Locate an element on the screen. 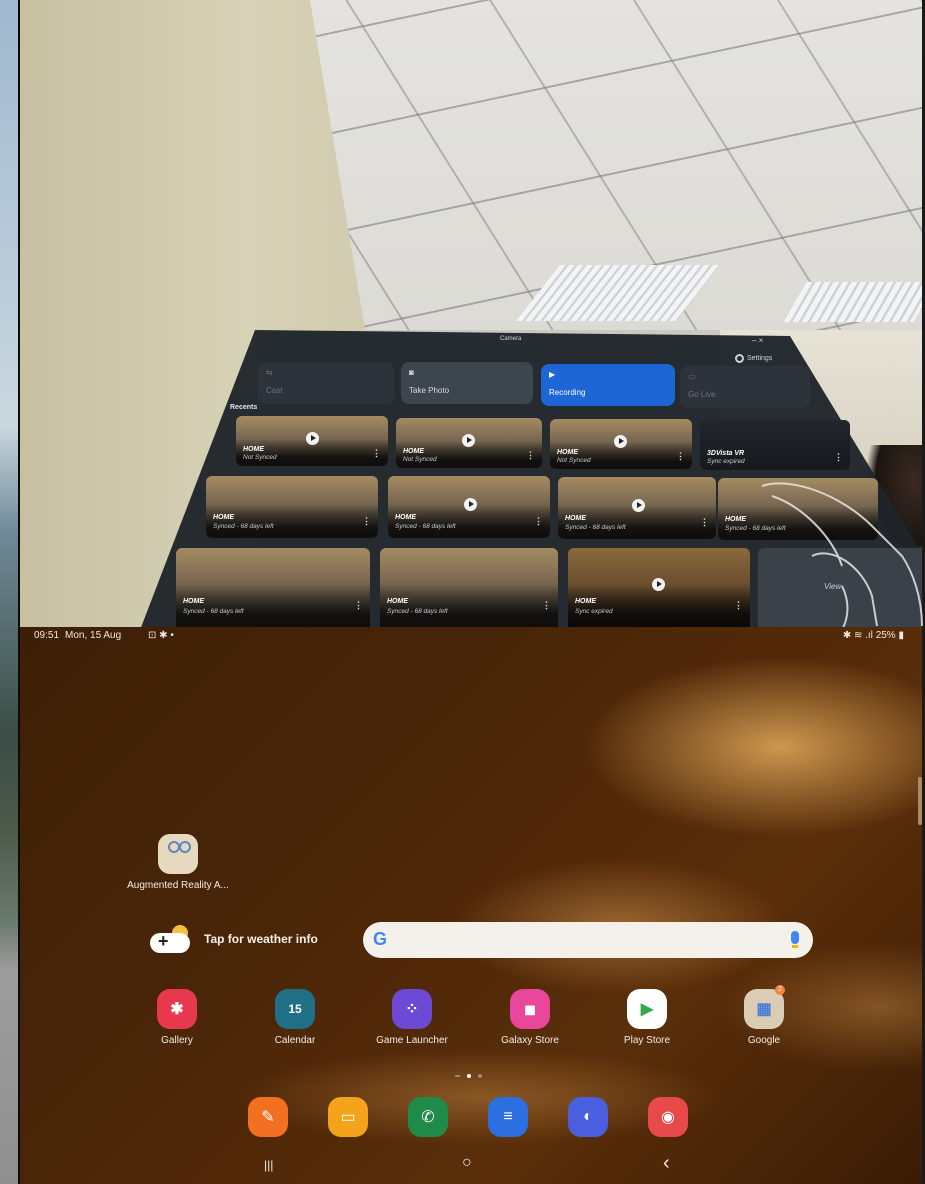  app-galaxy-store: ◼ Galaxy Store is located at coordinates (530, 1017).